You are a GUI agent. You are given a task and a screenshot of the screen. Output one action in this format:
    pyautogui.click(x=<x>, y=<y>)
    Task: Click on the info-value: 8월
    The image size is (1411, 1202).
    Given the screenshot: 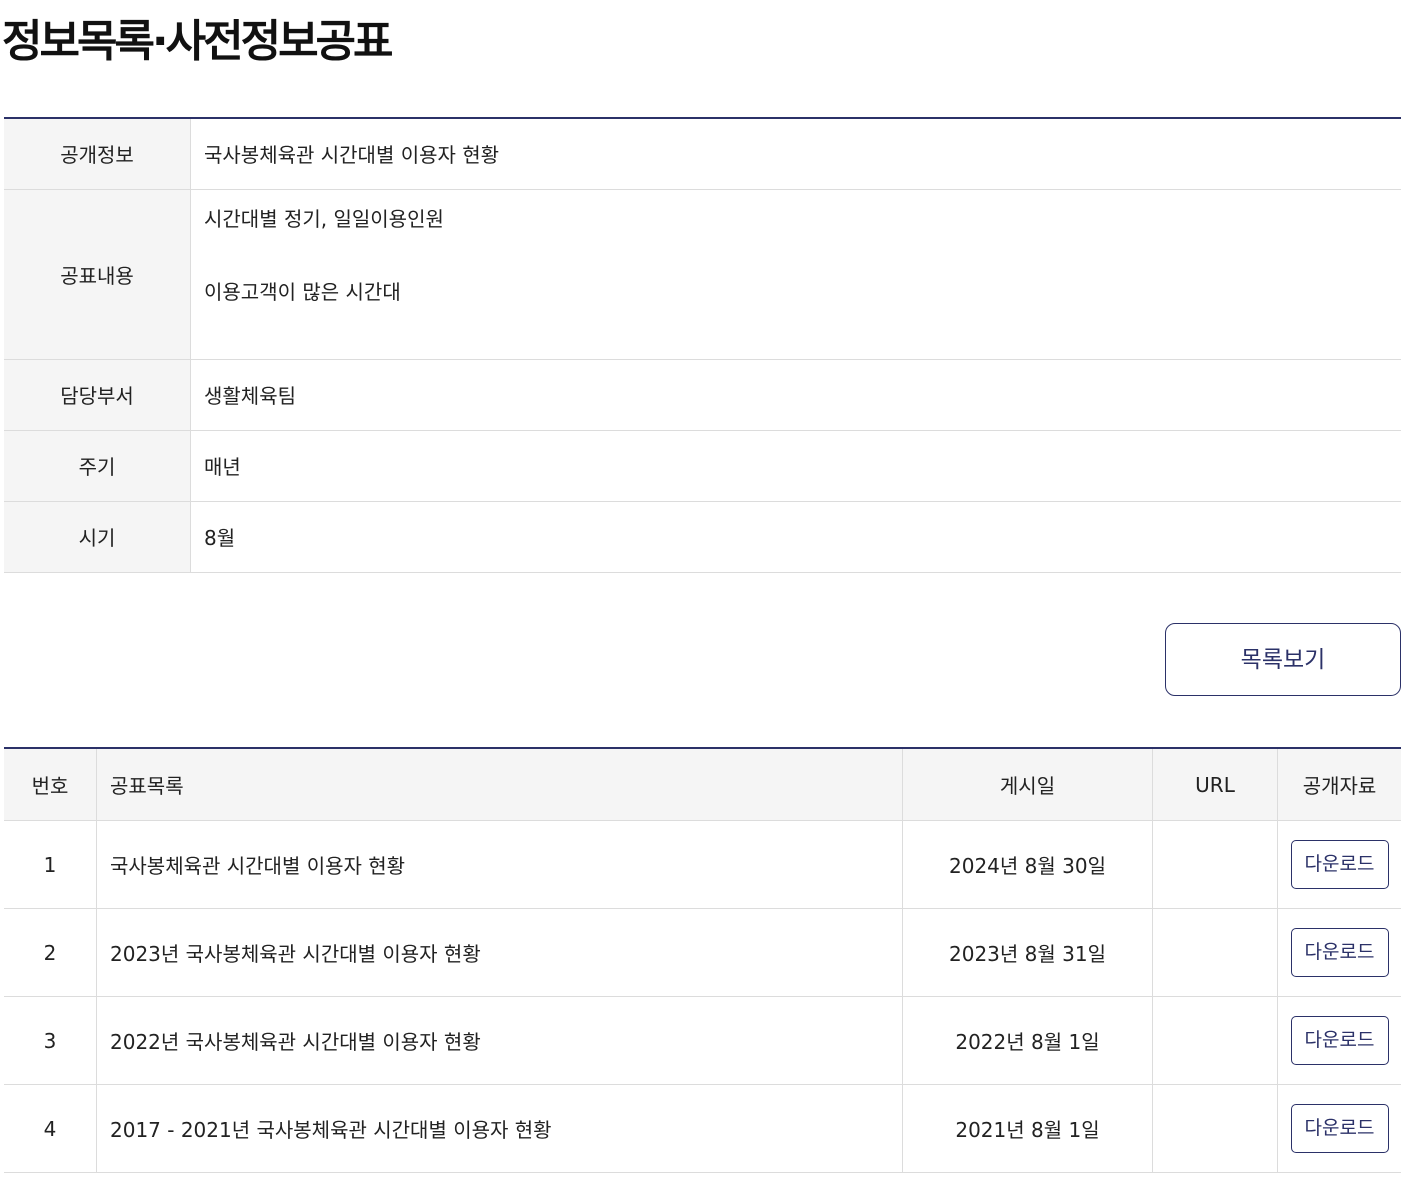 What is the action you would take?
    pyautogui.click(x=795, y=537)
    